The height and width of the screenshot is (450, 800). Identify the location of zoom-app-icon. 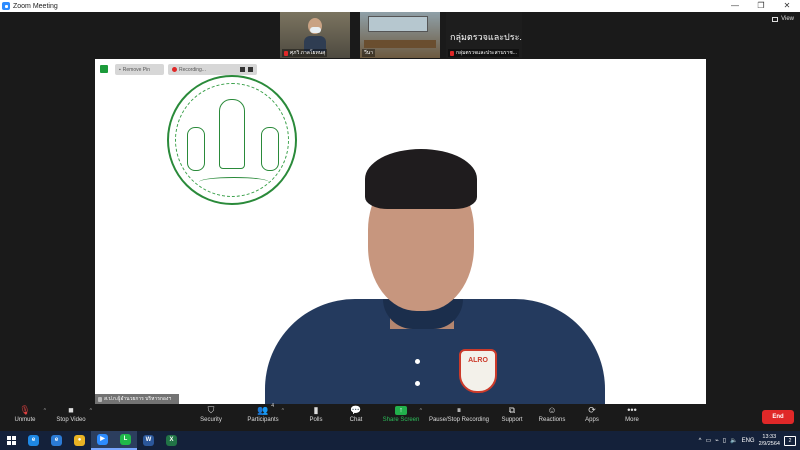
(6, 6).